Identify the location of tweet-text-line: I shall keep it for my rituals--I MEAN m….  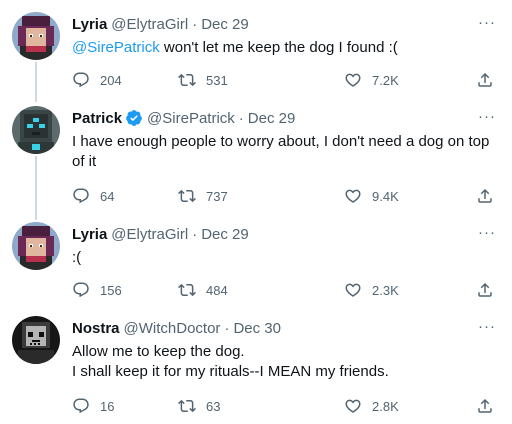
(230, 371).